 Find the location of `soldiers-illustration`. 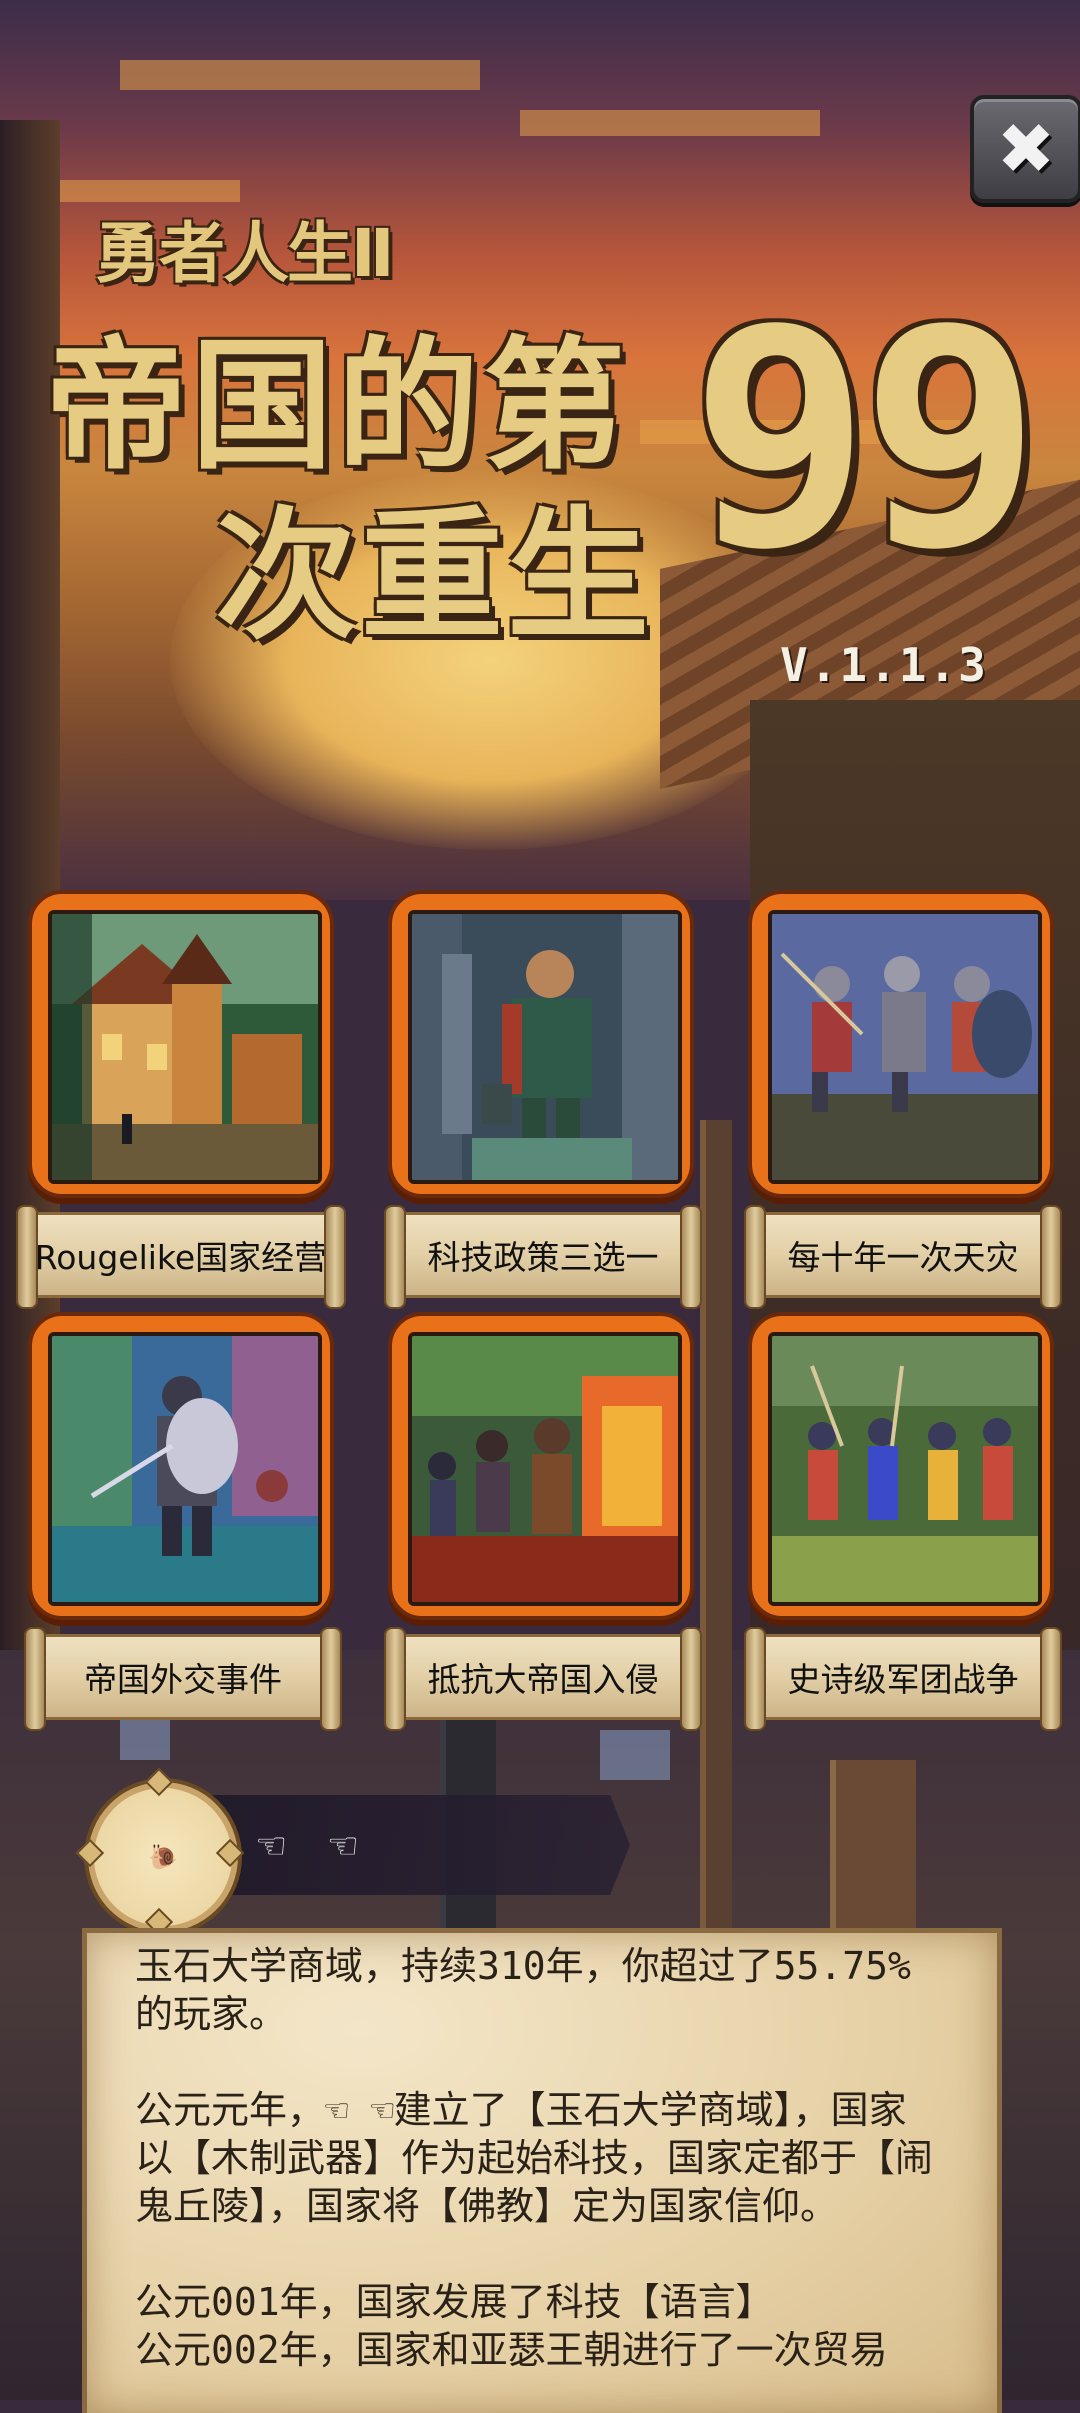

soldiers-illustration is located at coordinates (905, 1047).